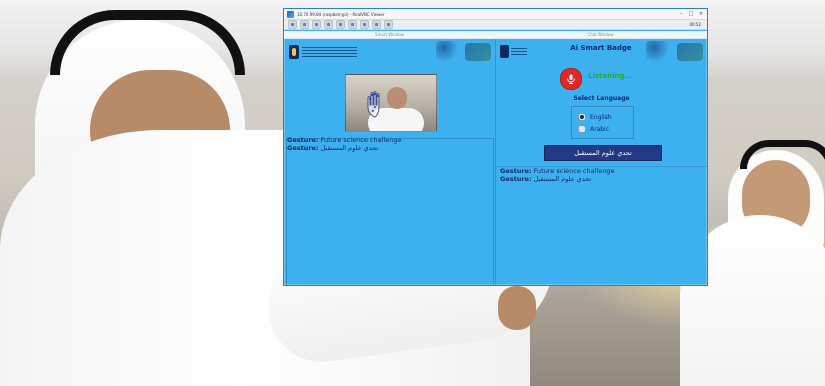 The width and height of the screenshot is (825, 386). What do you see at coordinates (389, 148) in the screenshot?
I see `gesture-line-2: Gesture: تحدي علوم المستقبل` at bounding box center [389, 148].